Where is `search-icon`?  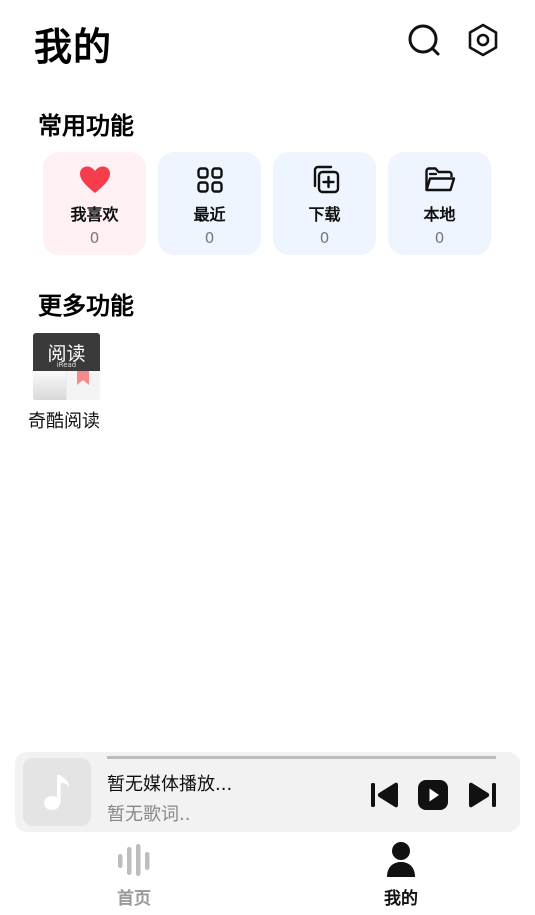
search-icon is located at coordinates (424, 40).